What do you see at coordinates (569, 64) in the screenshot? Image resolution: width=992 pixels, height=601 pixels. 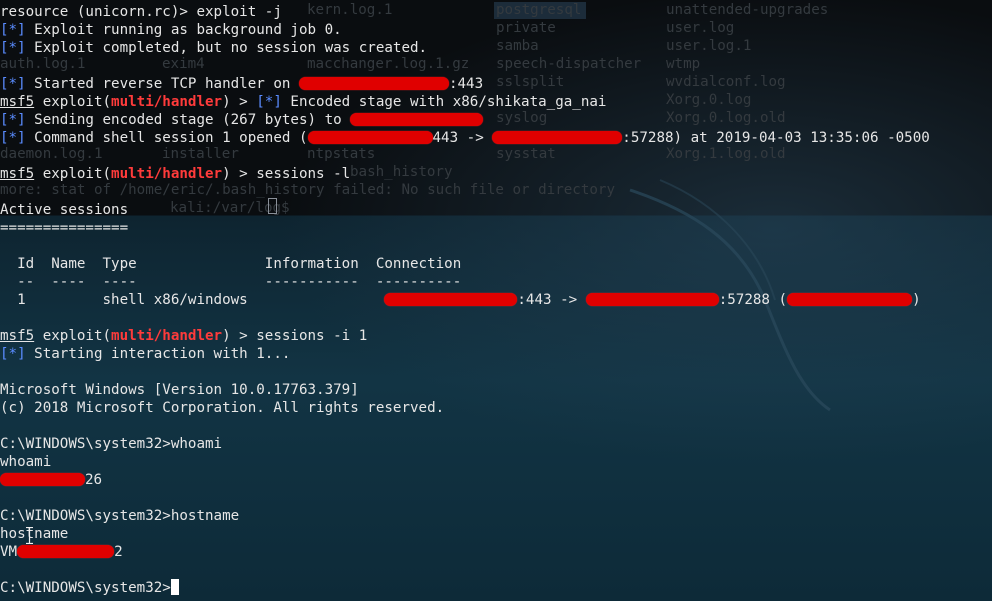 I see `background-text: speech-dispatcher` at bounding box center [569, 64].